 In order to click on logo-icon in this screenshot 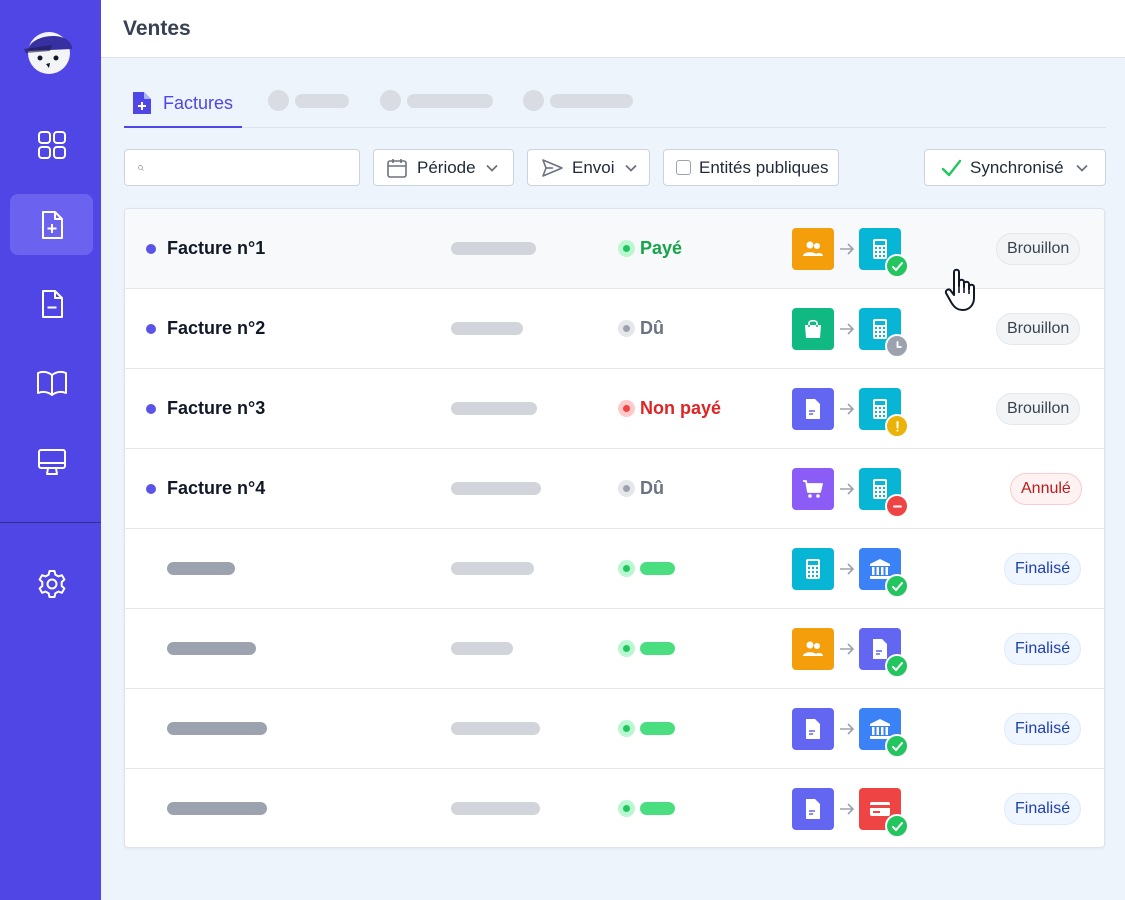, I will do `click(48, 51)`.